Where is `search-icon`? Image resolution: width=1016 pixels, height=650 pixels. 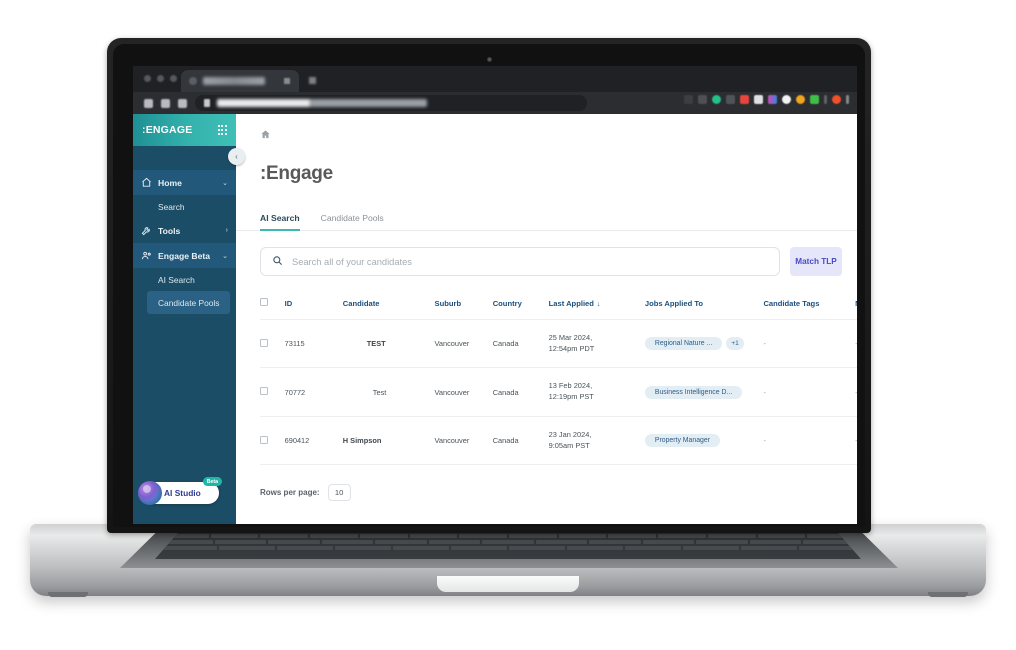 search-icon is located at coordinates (277, 262).